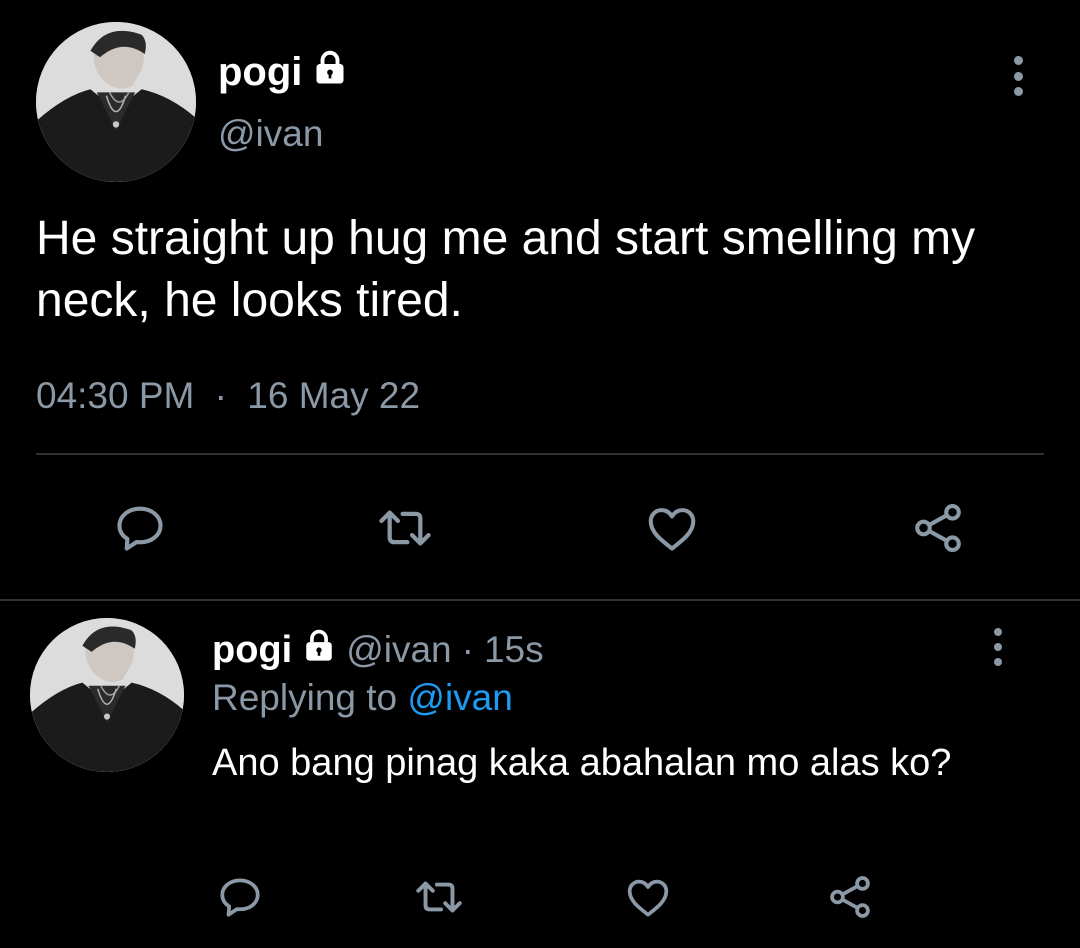  I want to click on replying-handle-link: @ivan, so click(459, 697).